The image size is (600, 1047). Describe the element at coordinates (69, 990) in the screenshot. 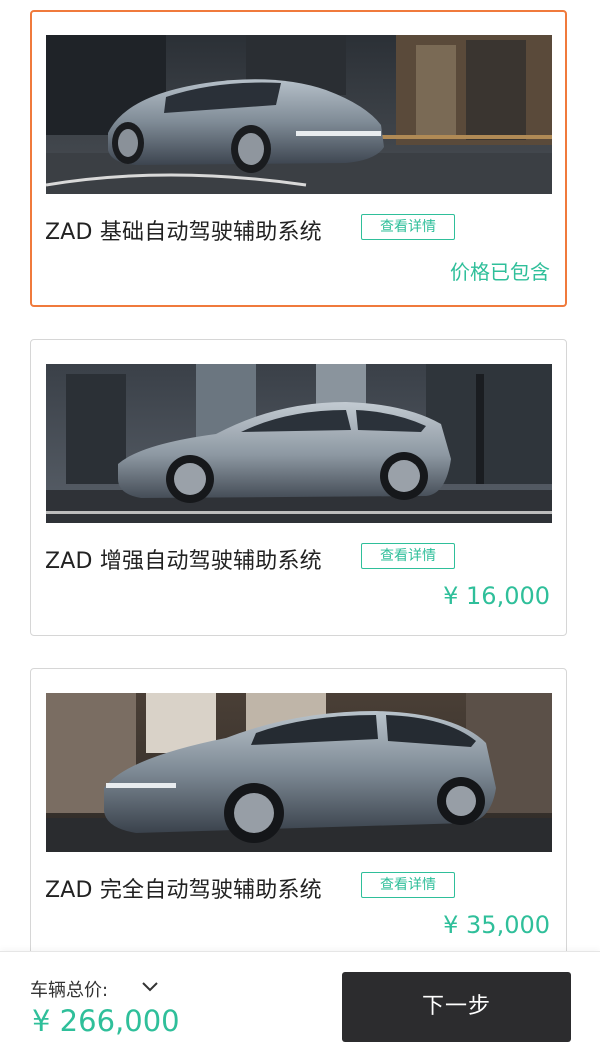

I see `total-price-label: 车辆总价:` at that location.